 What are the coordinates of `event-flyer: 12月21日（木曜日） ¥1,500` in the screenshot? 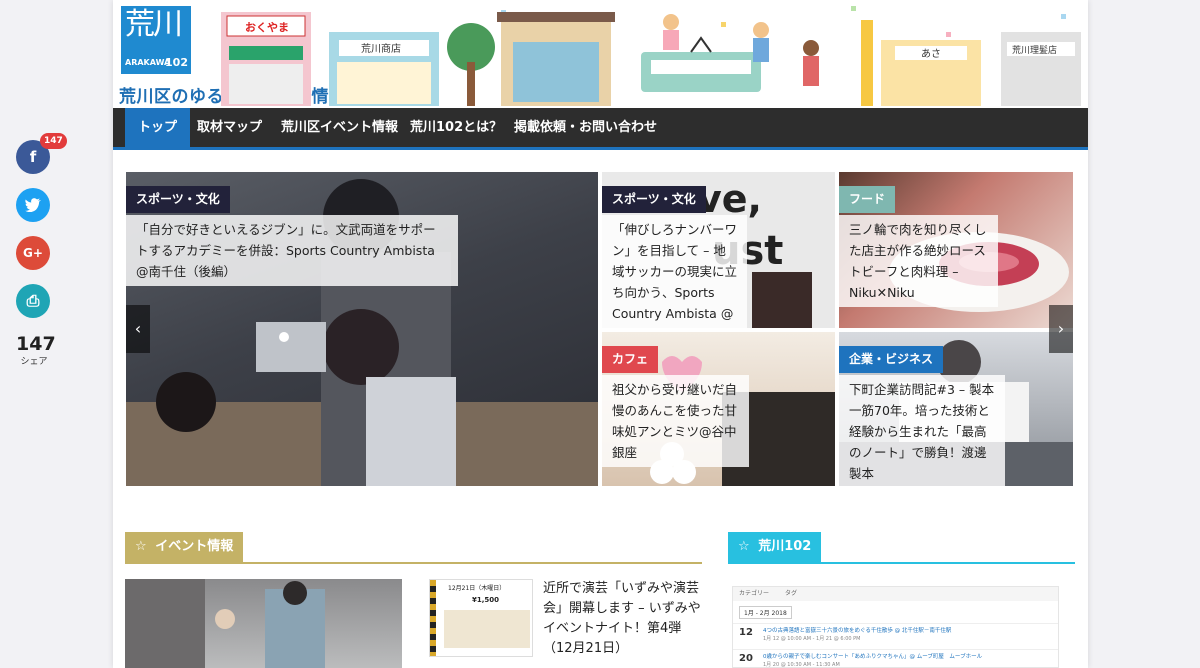 It's located at (481, 618).